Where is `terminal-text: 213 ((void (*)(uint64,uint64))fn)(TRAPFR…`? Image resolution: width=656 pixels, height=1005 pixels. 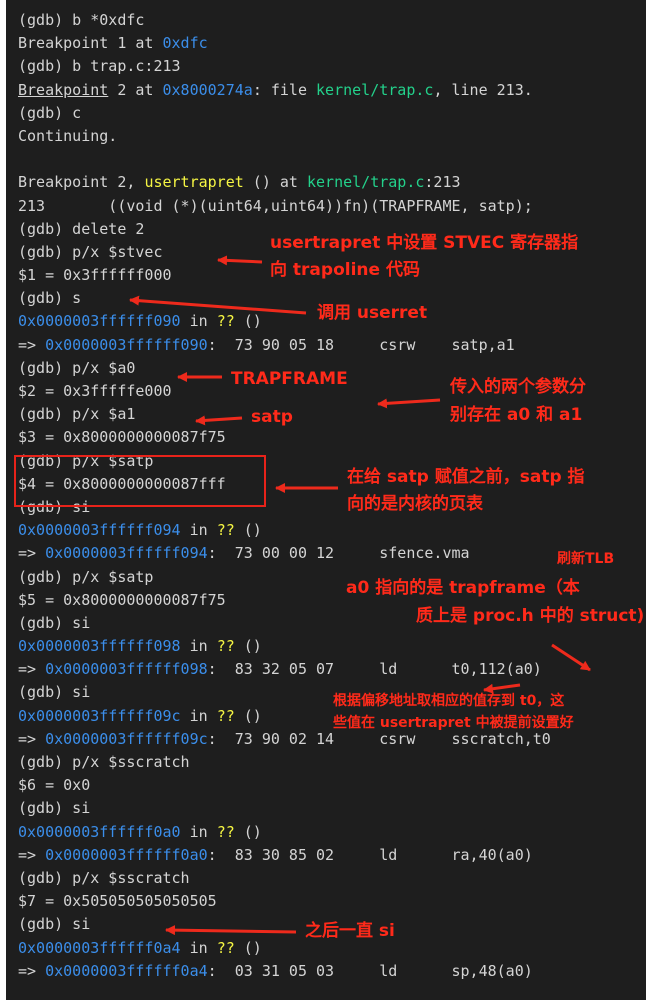 terminal-text: 213 ((void (*)(uint64,uint64))fn)(TRAPFR… is located at coordinates (275, 205).